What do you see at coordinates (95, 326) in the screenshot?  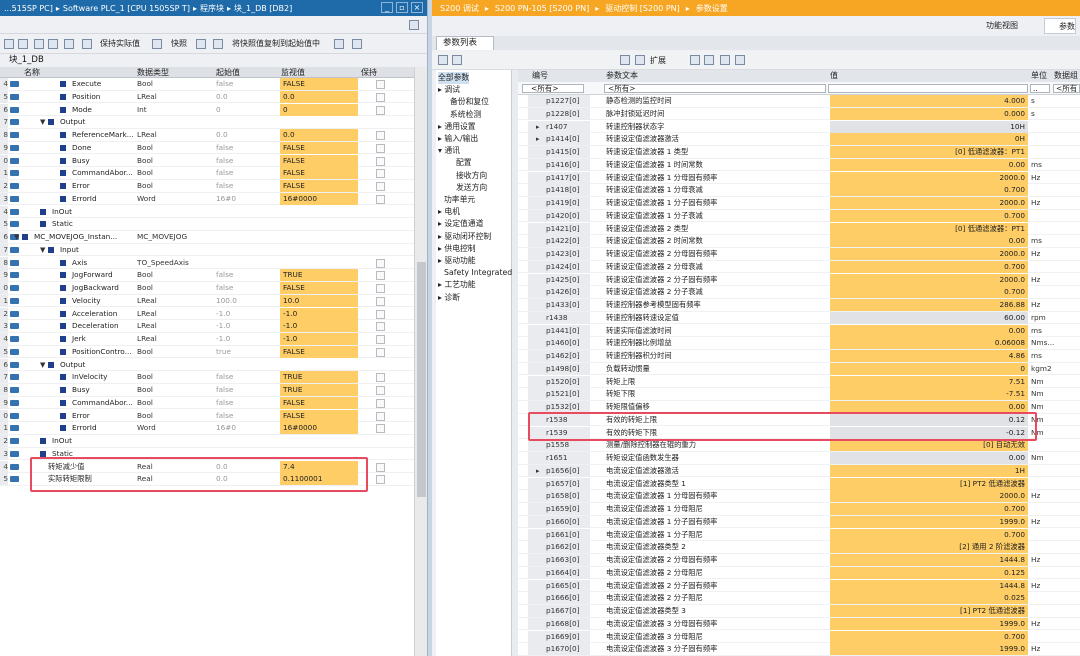 I see `variable-name: Deceleration` at bounding box center [95, 326].